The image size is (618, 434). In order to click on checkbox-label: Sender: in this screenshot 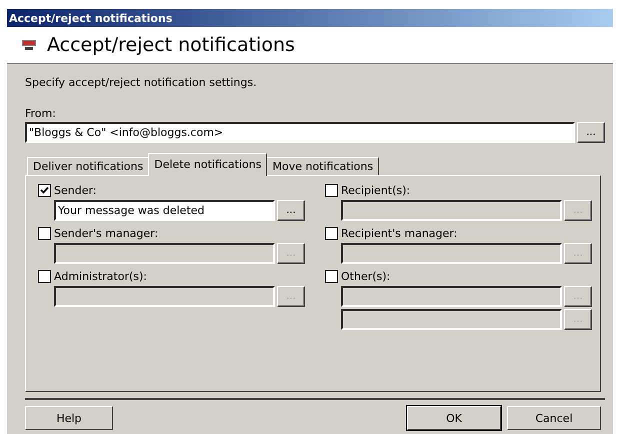, I will do `click(75, 190)`.